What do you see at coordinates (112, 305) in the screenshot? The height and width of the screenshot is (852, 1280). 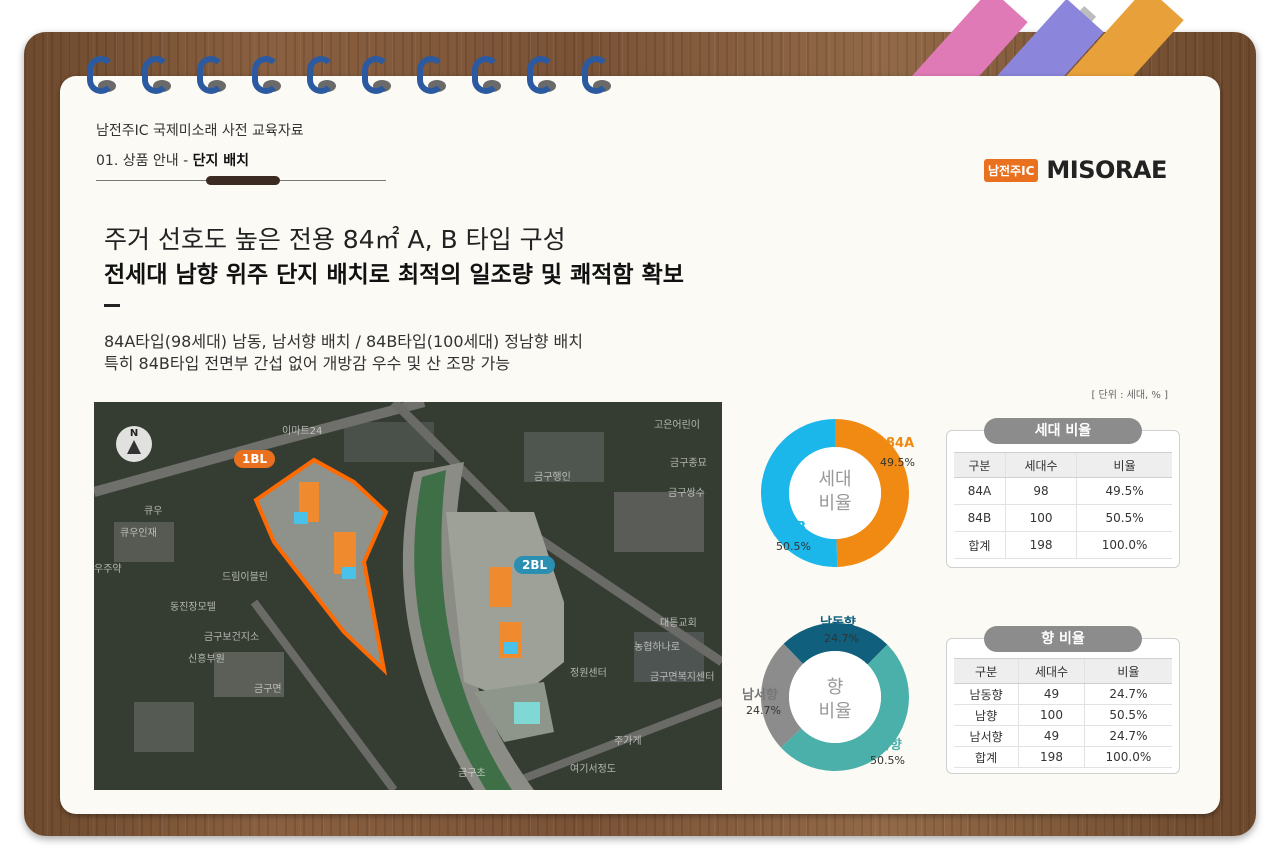 I see `headline-dash` at bounding box center [112, 305].